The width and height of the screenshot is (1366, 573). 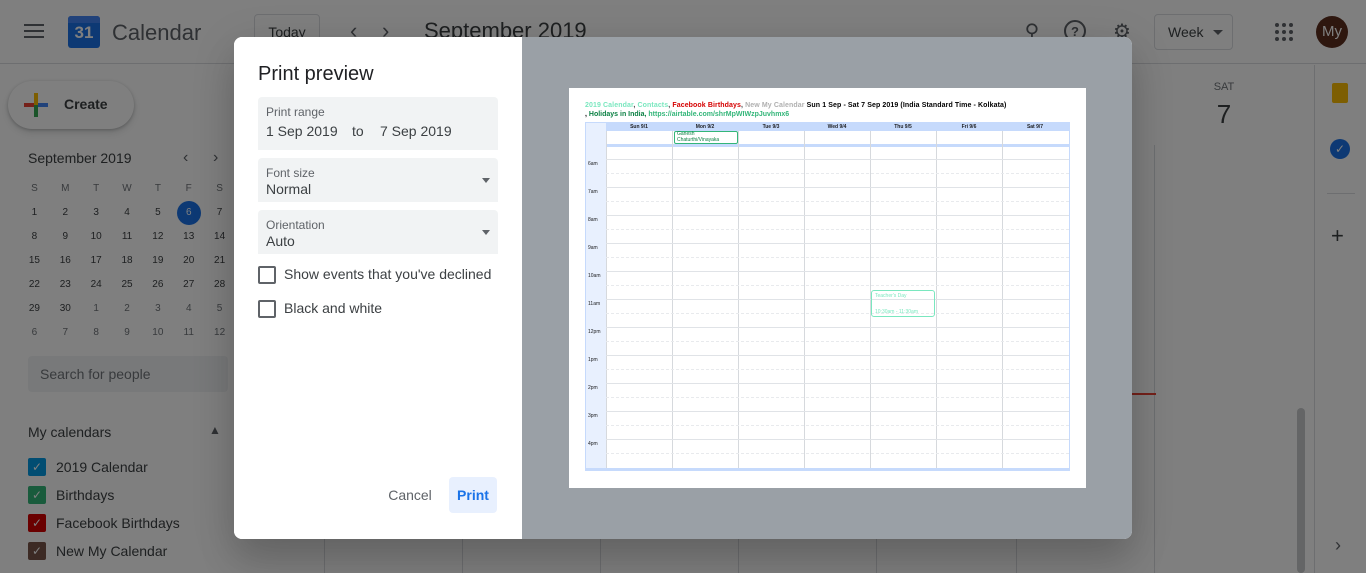 What do you see at coordinates (388, 274) in the screenshot?
I see `show-declined-label: Show events that you've declined` at bounding box center [388, 274].